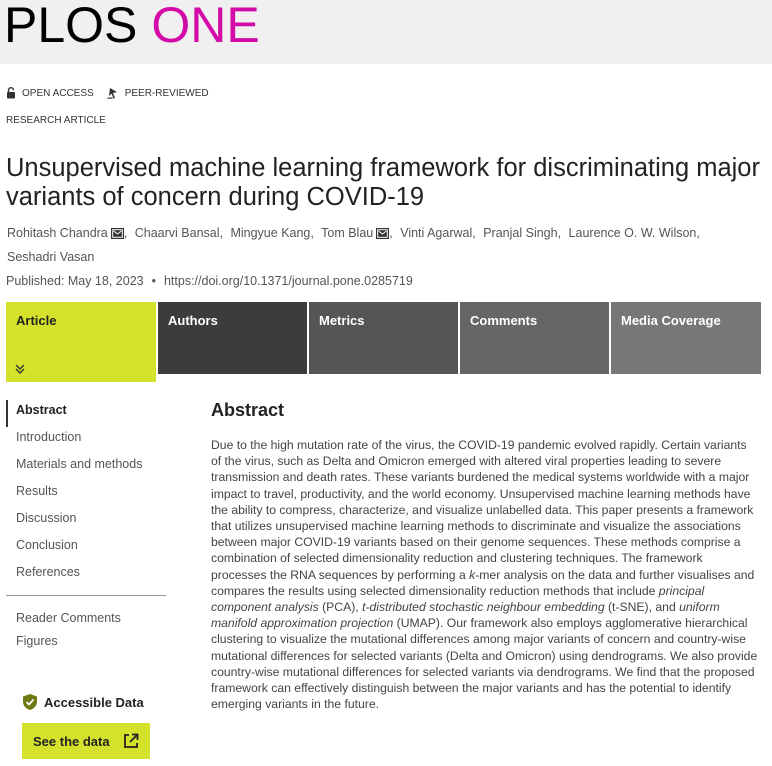  I want to click on author-name-text: Mingyue Kang, so click(270, 233).